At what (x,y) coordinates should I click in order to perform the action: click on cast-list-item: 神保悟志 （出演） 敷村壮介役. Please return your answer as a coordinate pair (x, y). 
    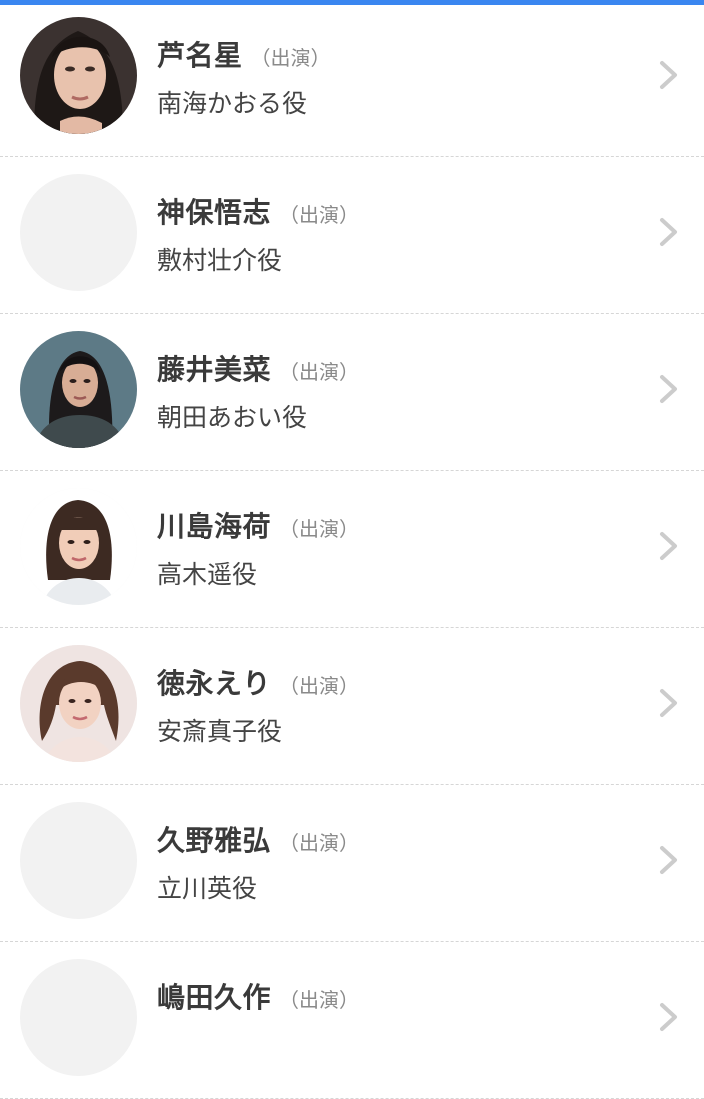
    Looking at the image, I should click on (352, 235).